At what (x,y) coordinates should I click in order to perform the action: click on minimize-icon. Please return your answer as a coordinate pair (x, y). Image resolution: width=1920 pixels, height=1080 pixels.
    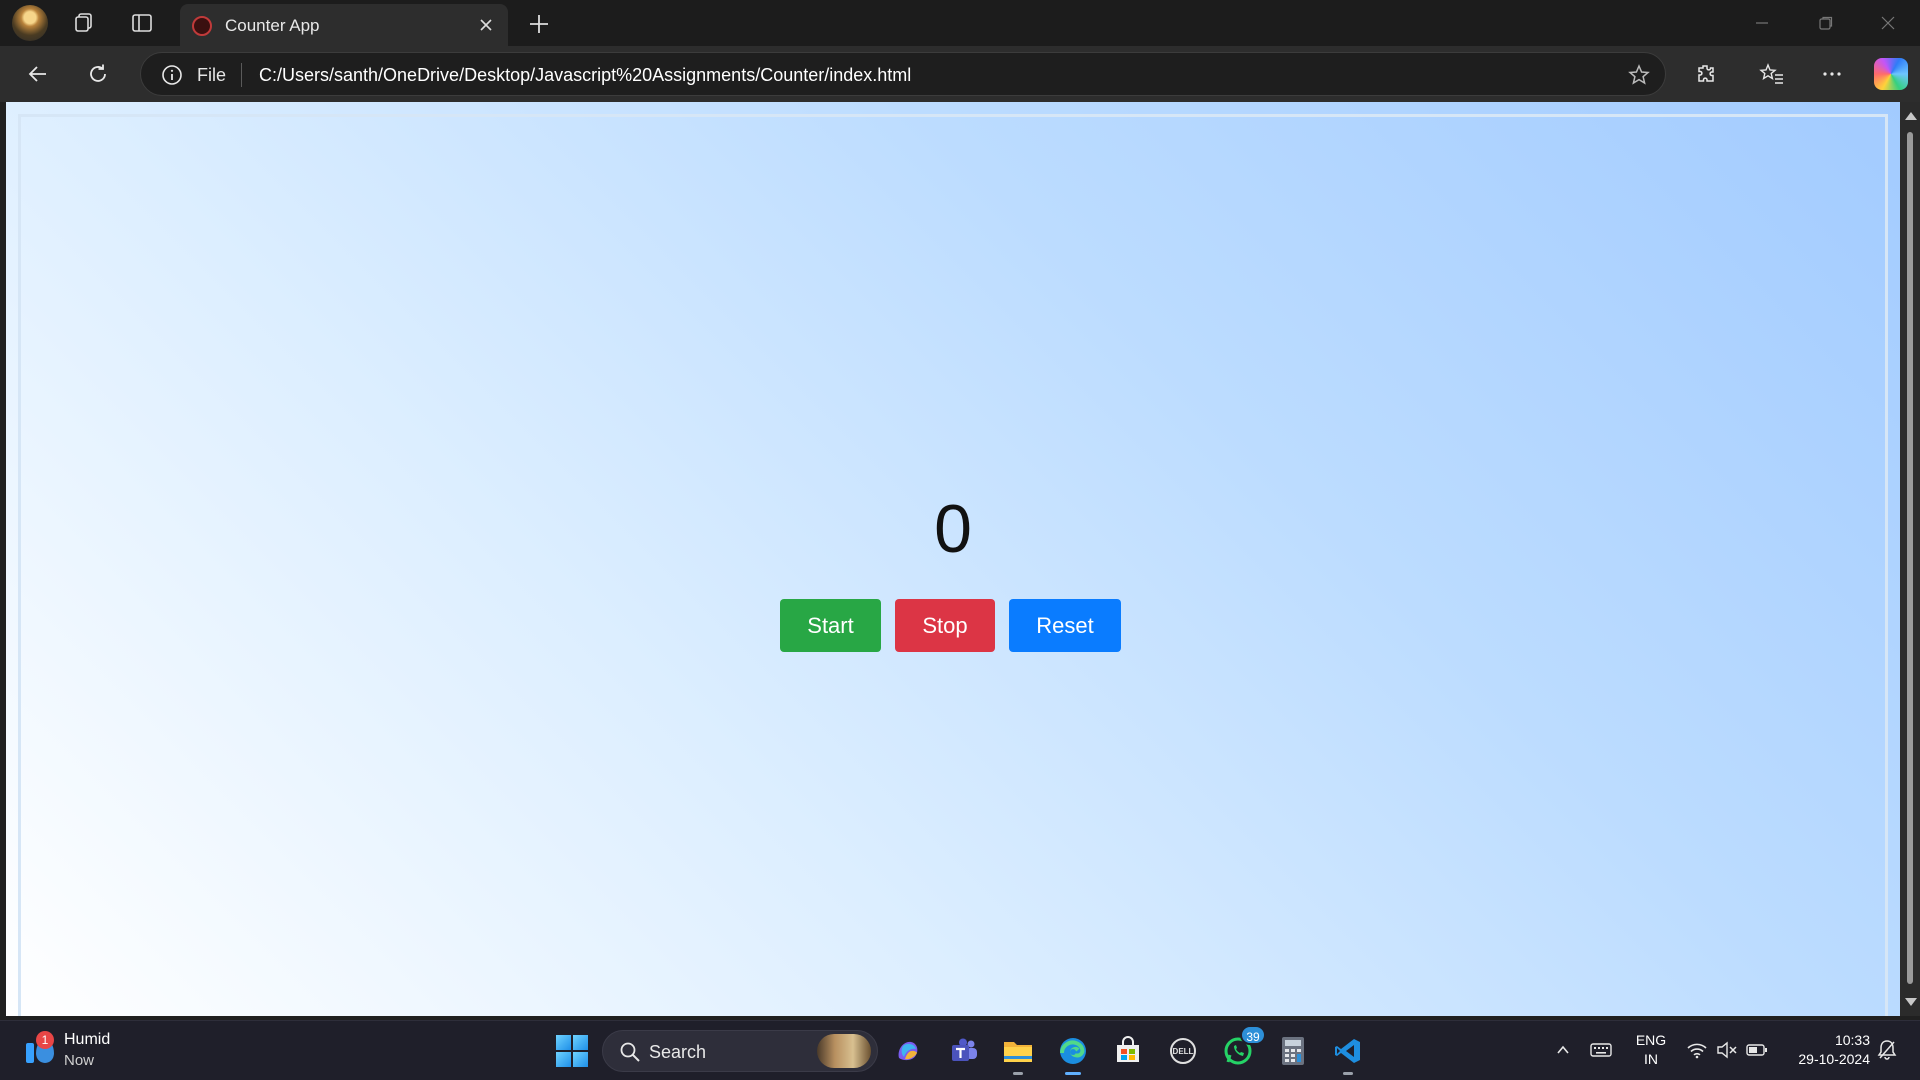
    Looking at the image, I should click on (1762, 23).